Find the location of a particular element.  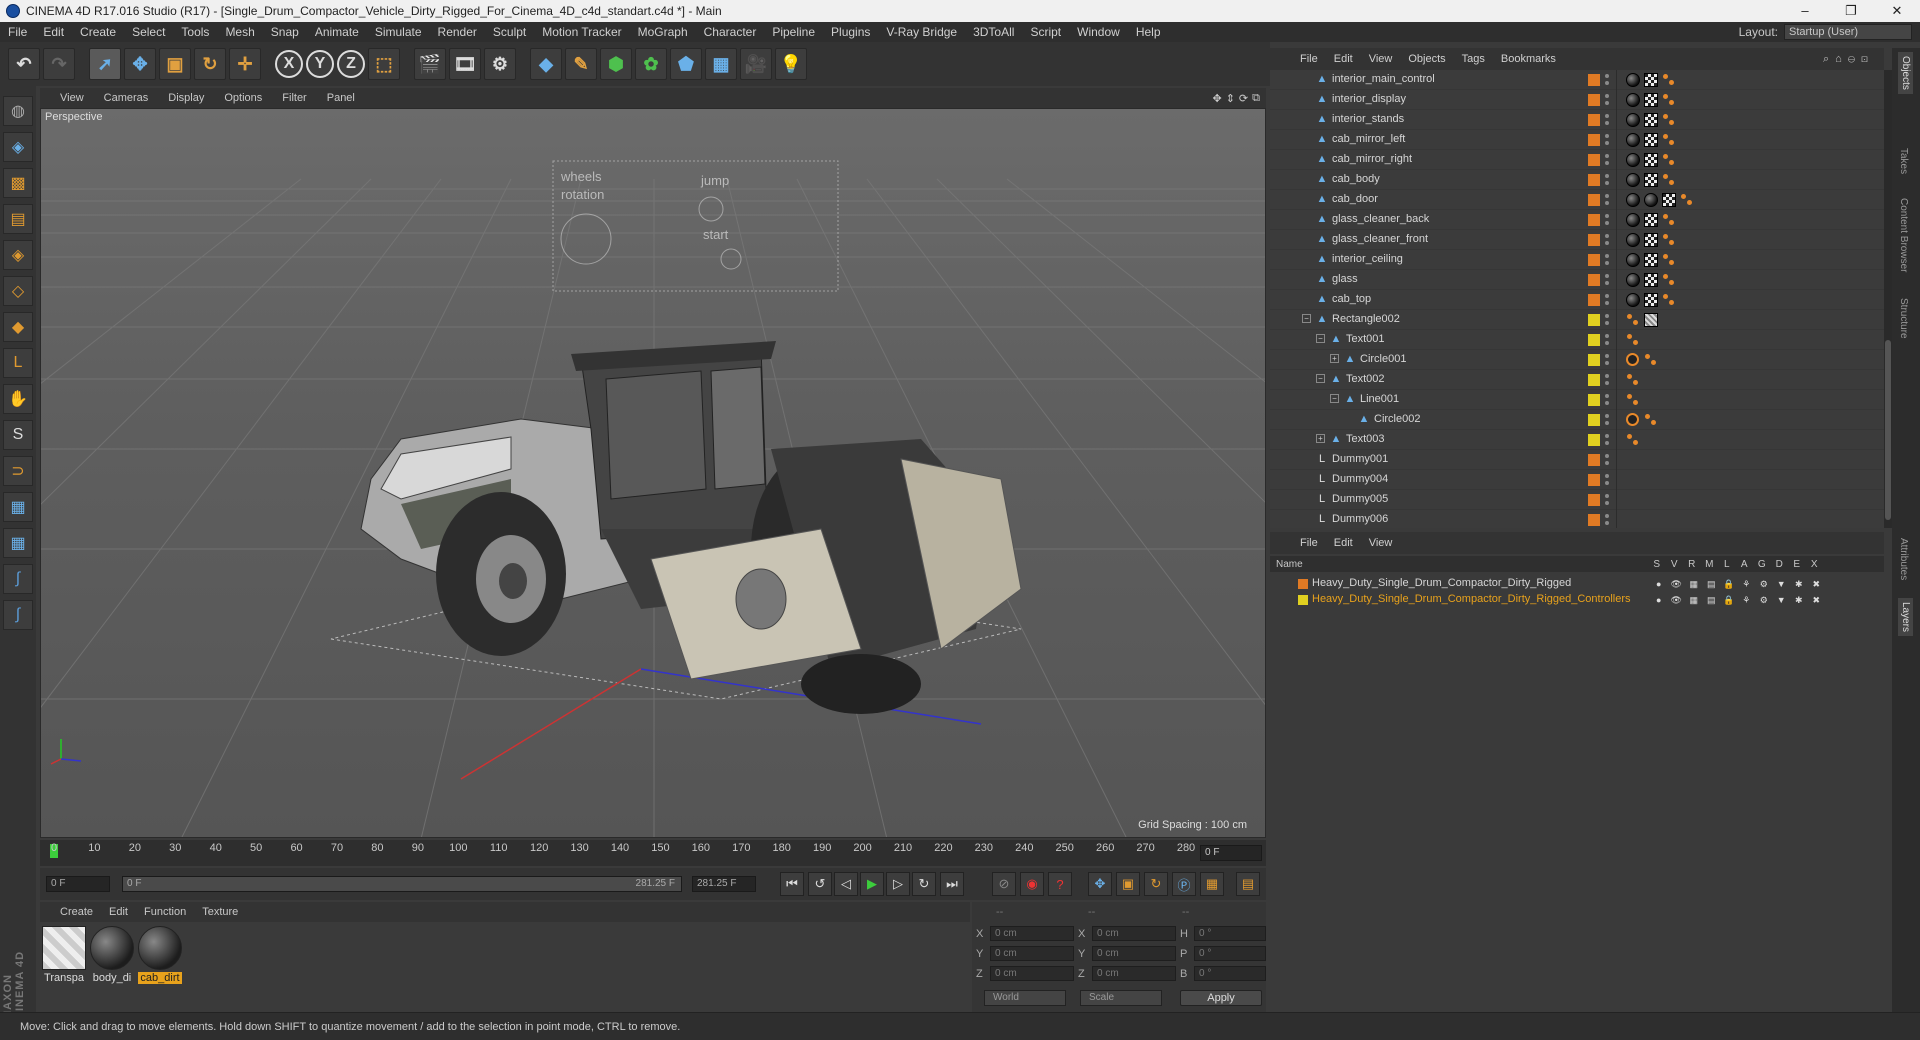

size-z-field: 0 cm is located at coordinates (1134, 973).